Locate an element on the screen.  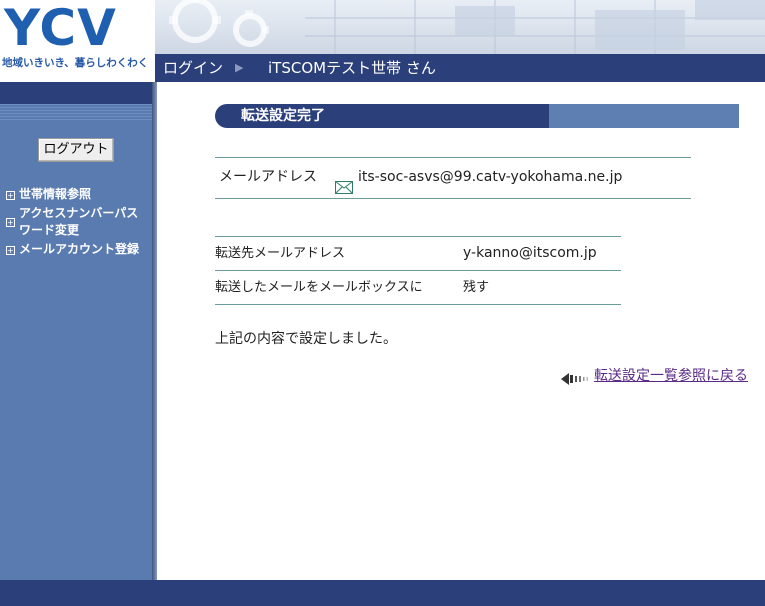
sidebar-nav: + 世帯情報参照 + アクセスナンバーパス ワード変更 + メールアカウント登録 is located at coordinates (78, 223).